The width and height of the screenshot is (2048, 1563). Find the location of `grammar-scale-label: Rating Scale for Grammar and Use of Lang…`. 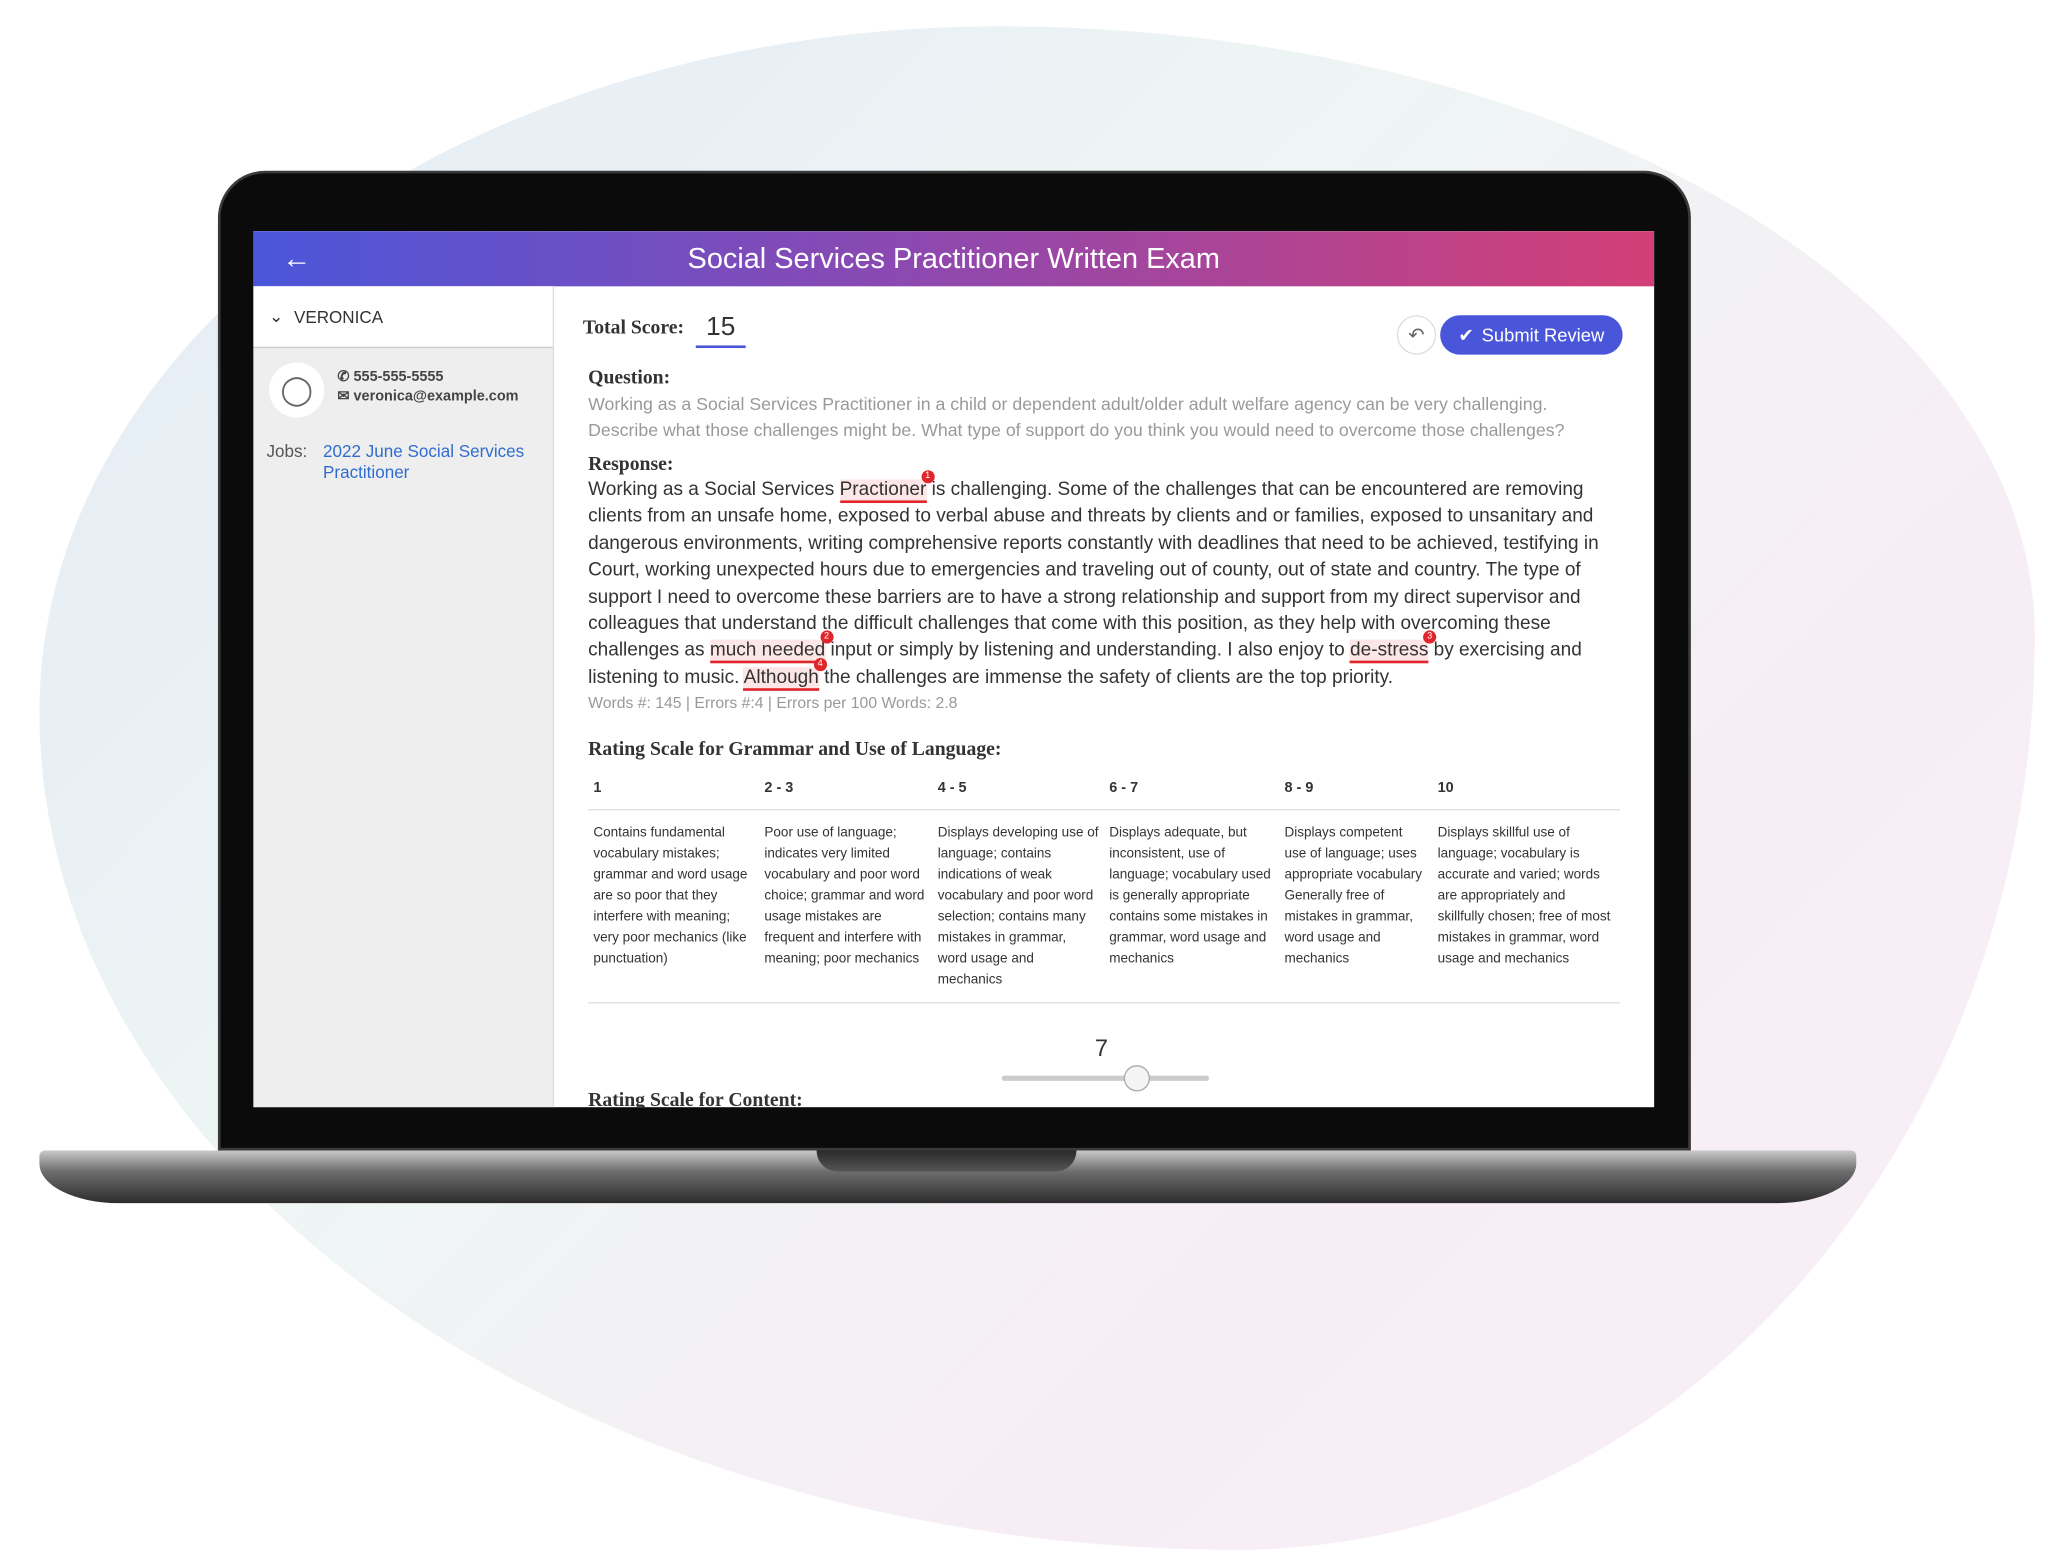

grammar-scale-label: Rating Scale for Grammar and Use of Lang… is located at coordinates (795, 750).